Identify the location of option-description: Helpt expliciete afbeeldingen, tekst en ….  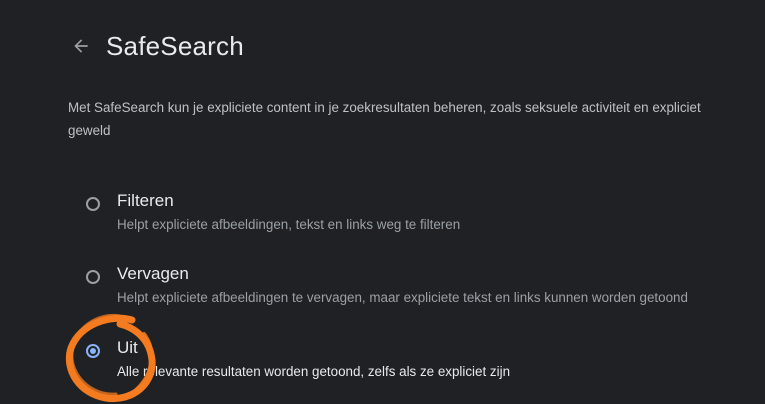
(289, 224).